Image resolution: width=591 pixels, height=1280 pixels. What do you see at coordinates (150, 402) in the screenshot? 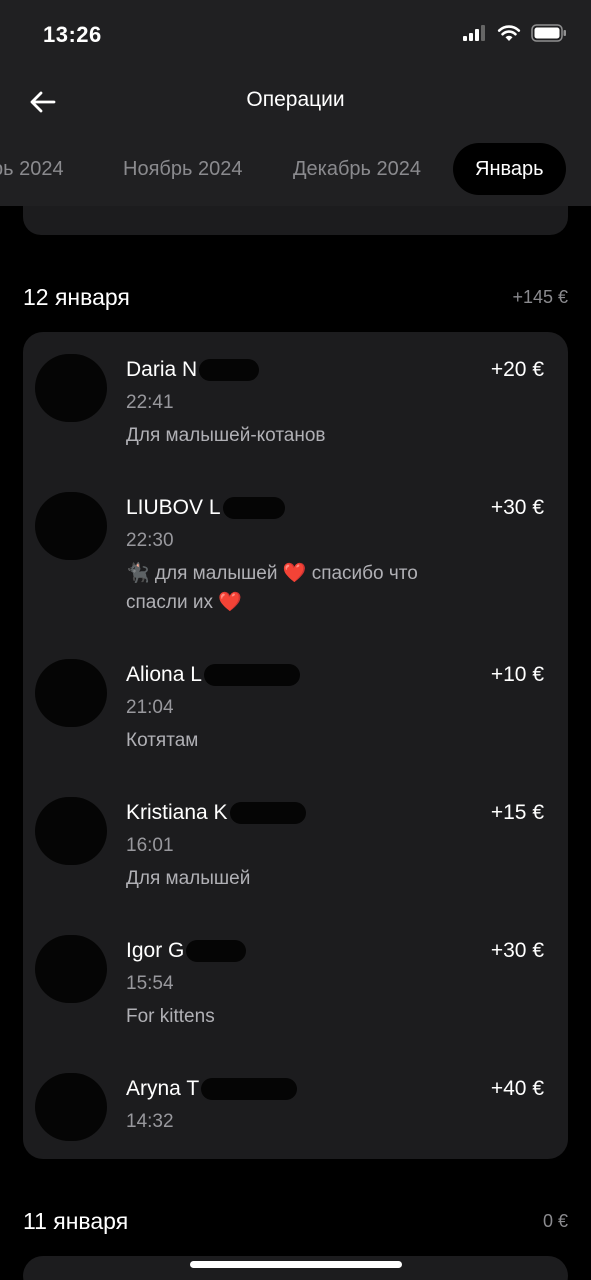
I see `operation-time: 22:41` at bounding box center [150, 402].